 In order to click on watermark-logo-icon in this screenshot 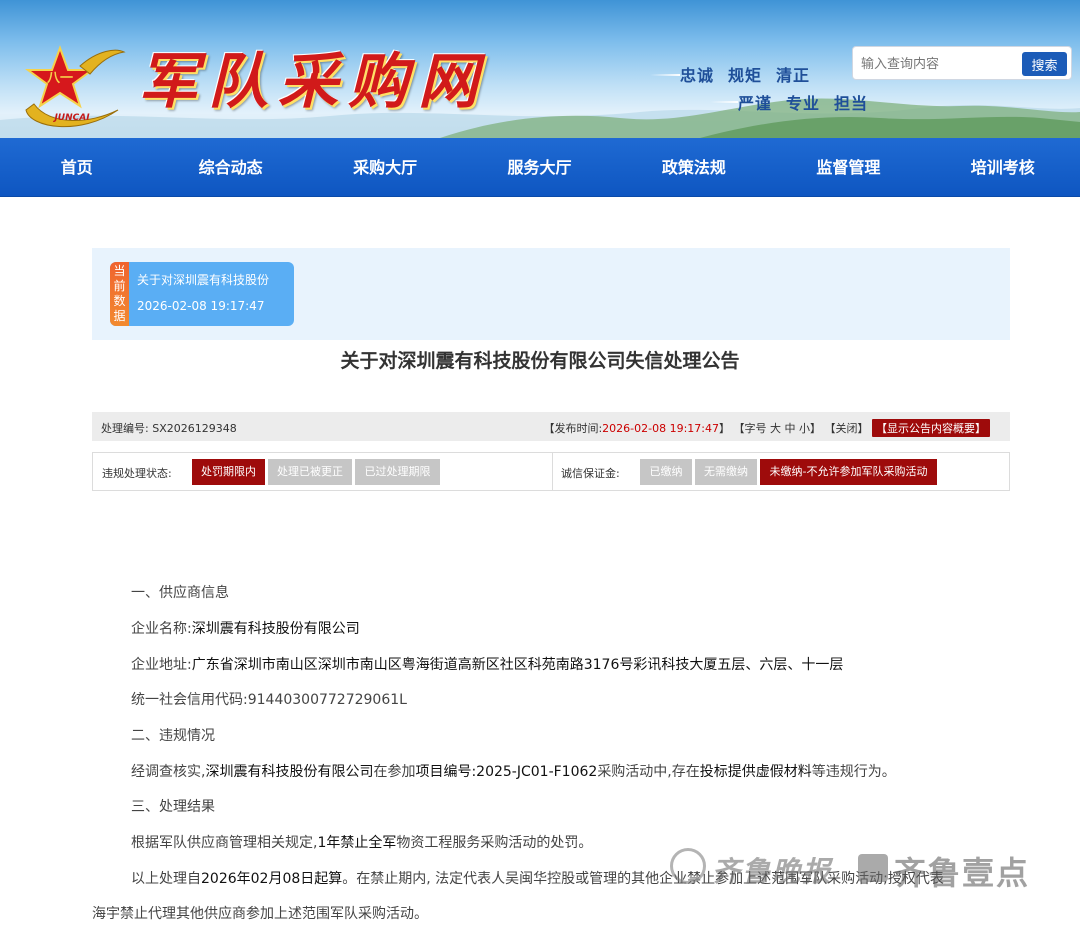, I will do `click(688, 866)`.